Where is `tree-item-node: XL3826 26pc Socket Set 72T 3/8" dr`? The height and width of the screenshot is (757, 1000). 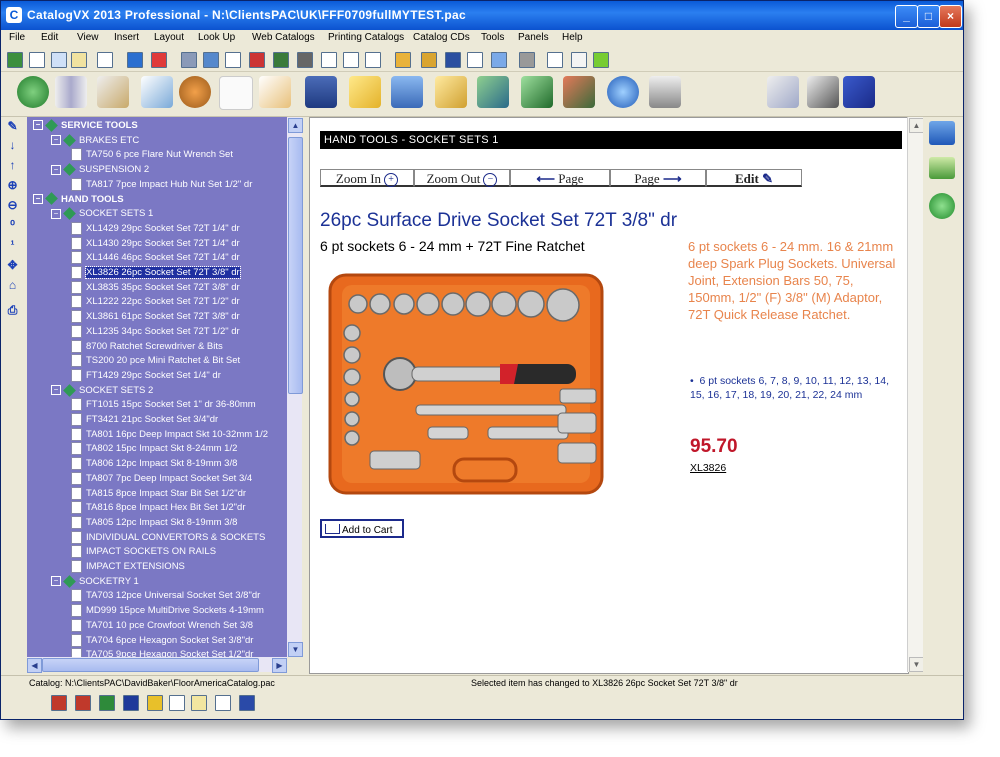 tree-item-node: XL3826 26pc Socket Set 72T 3/8" dr is located at coordinates (156, 273).